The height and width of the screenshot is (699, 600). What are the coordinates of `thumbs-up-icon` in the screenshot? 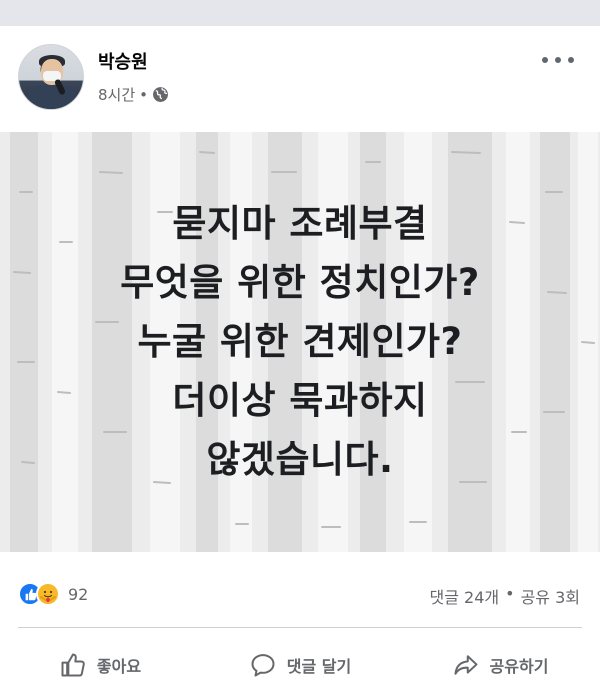 It's located at (73, 664).